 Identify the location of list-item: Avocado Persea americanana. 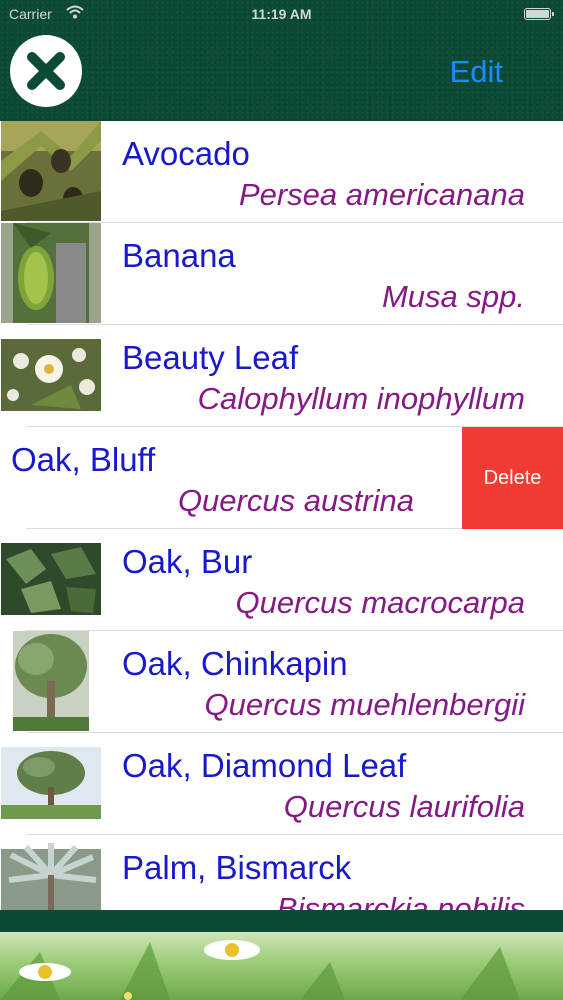
(281, 172).